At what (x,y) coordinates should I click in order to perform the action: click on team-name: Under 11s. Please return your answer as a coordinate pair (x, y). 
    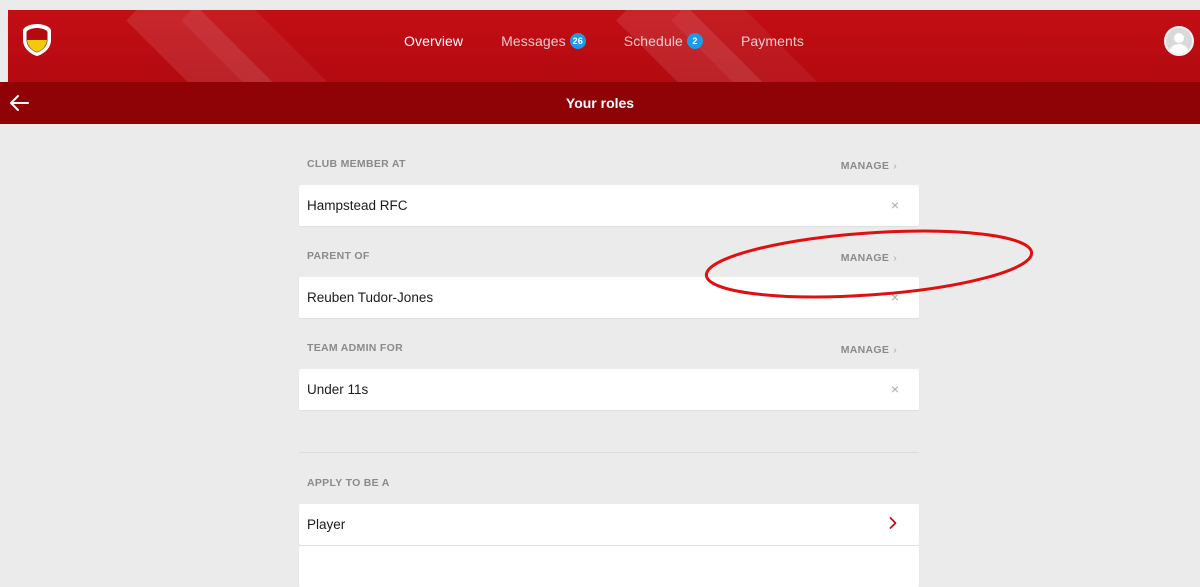
    Looking at the image, I should click on (338, 389).